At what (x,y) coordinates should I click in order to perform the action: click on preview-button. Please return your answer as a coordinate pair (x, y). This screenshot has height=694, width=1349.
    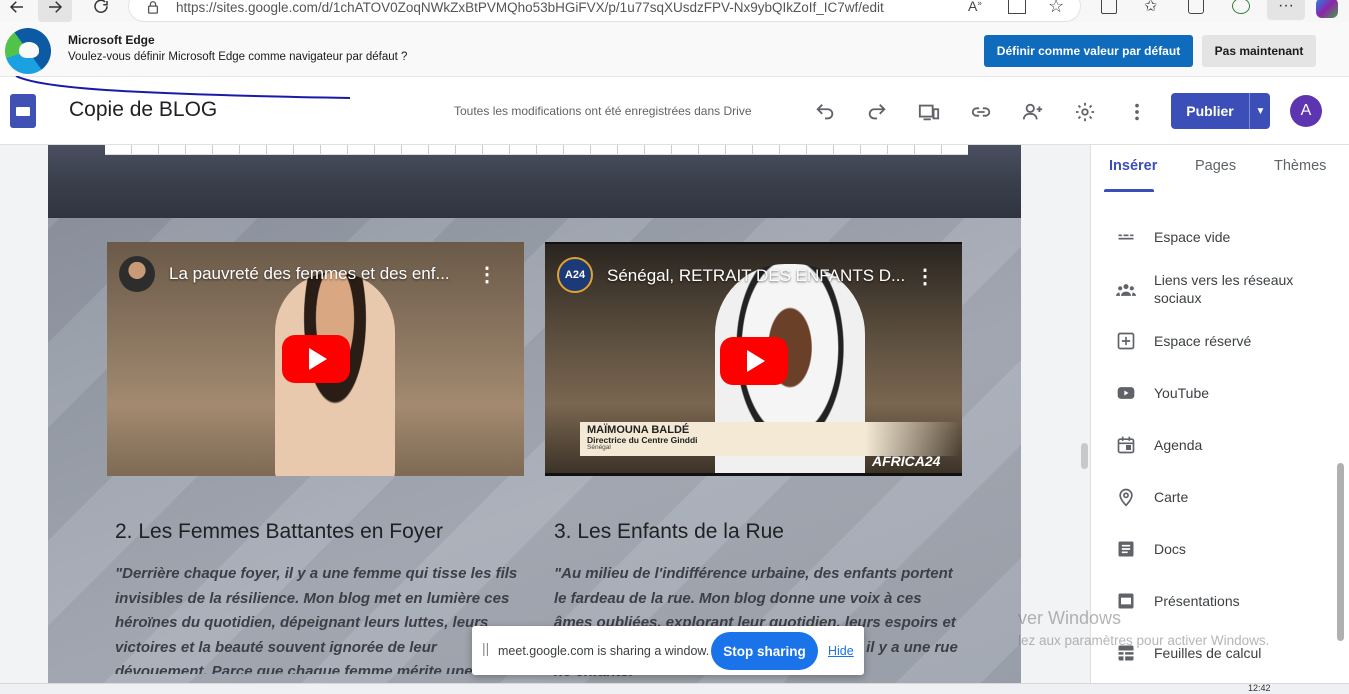
    Looking at the image, I should click on (929, 112).